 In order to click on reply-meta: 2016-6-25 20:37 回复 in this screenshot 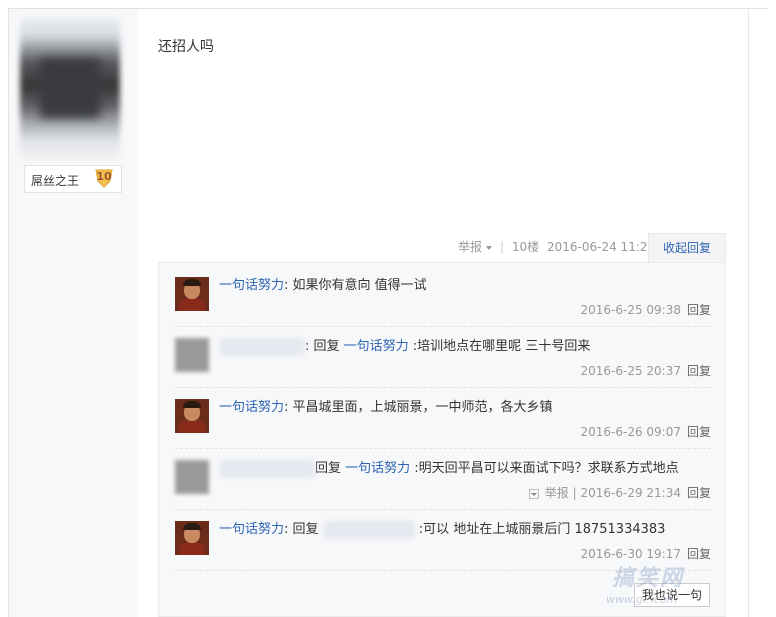, I will do `click(645, 370)`.